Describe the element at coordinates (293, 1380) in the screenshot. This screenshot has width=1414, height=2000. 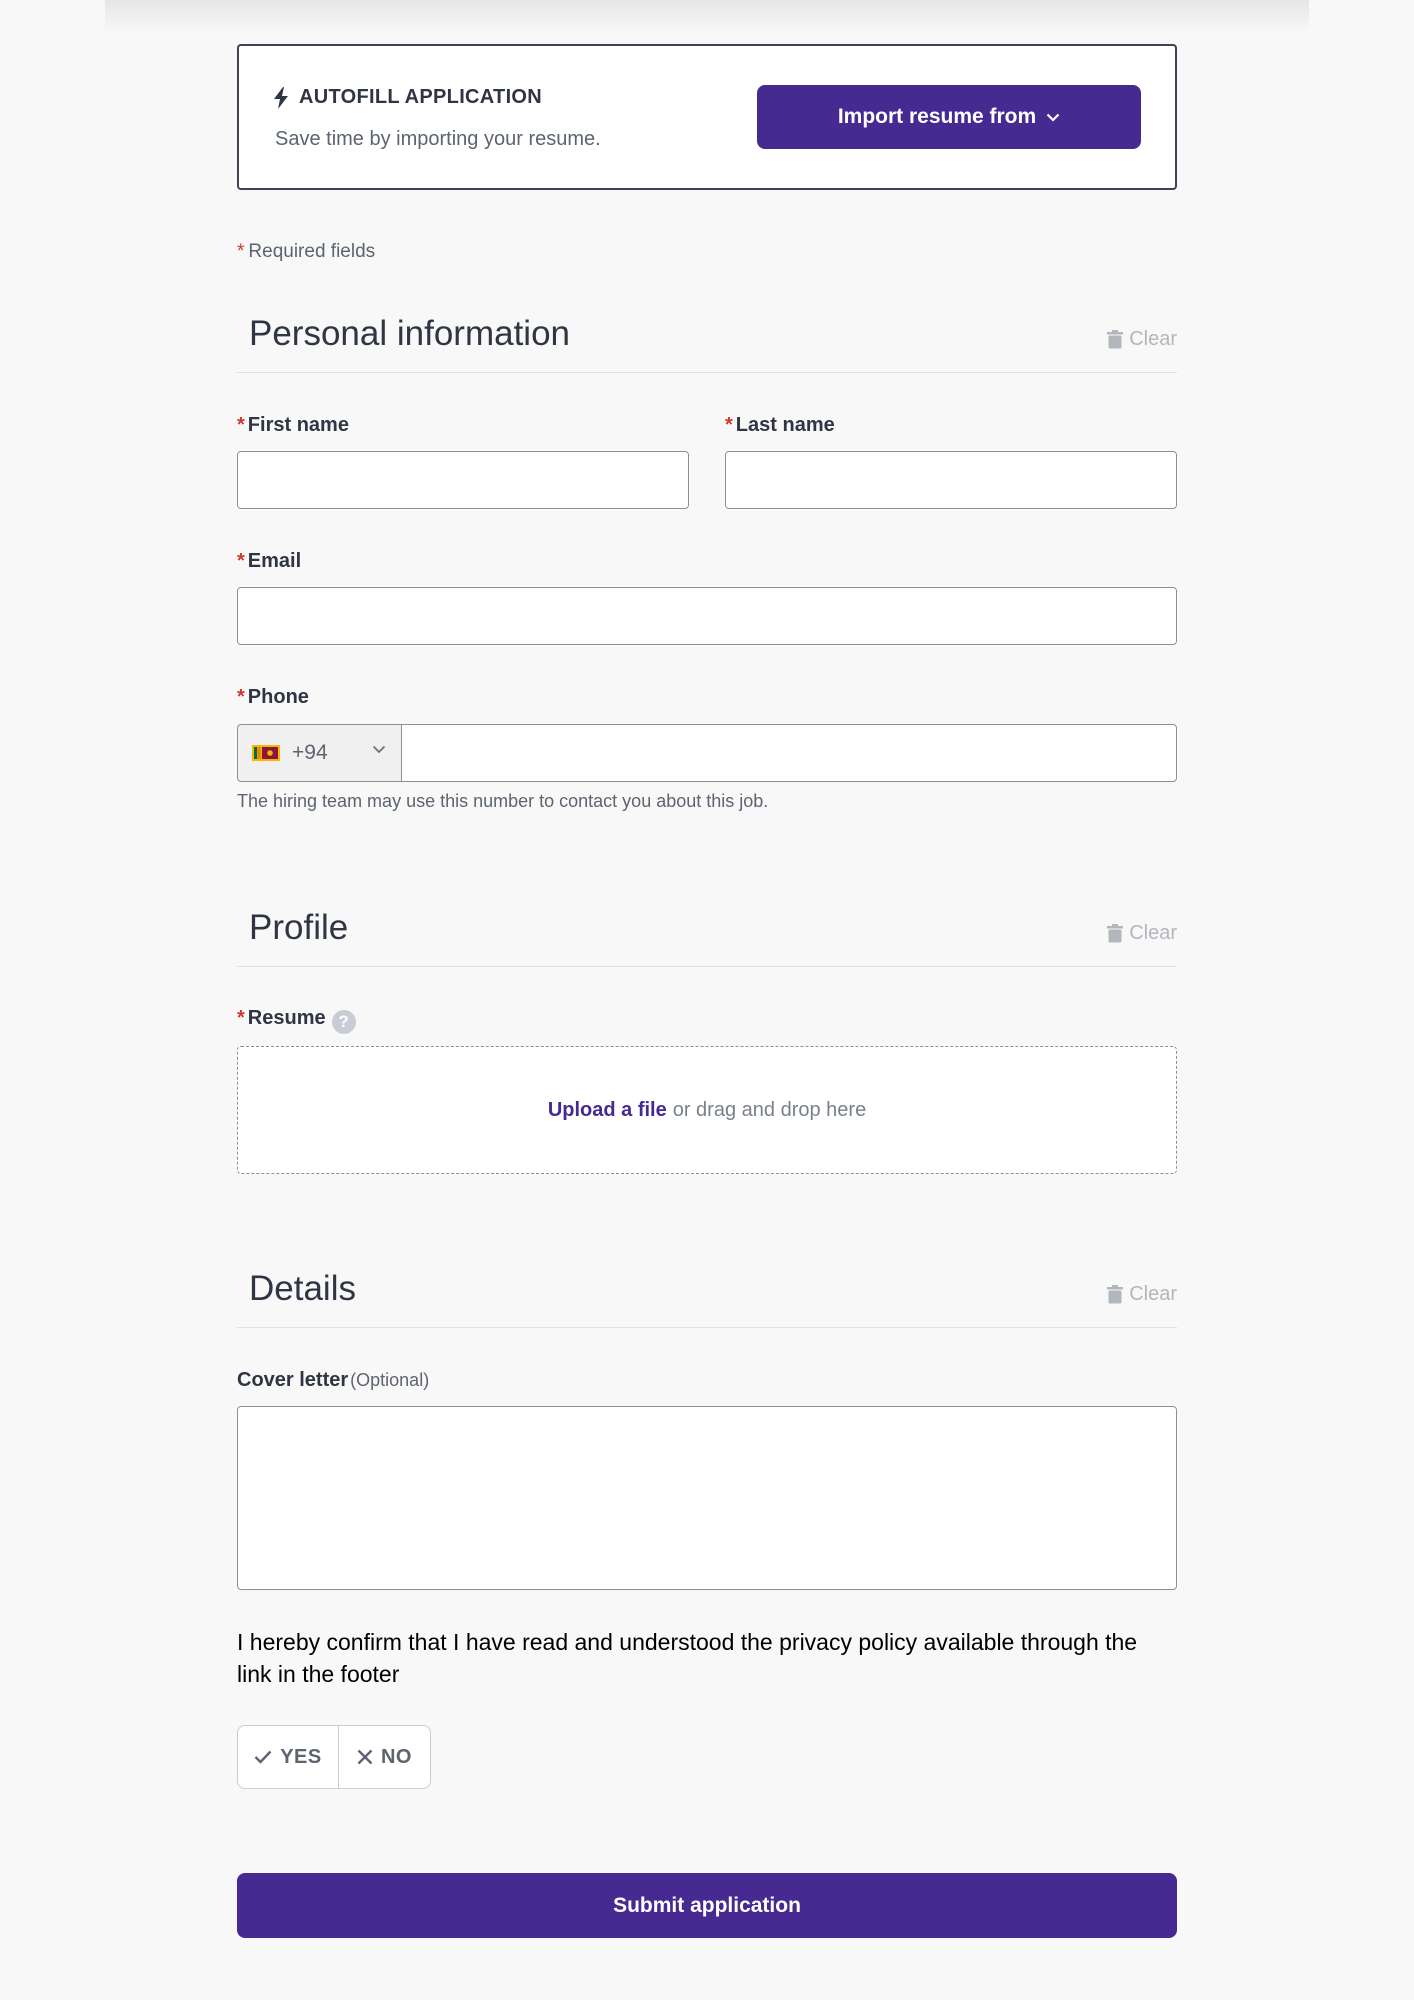
I see `cover-letter-label-text: Cover letter` at that location.